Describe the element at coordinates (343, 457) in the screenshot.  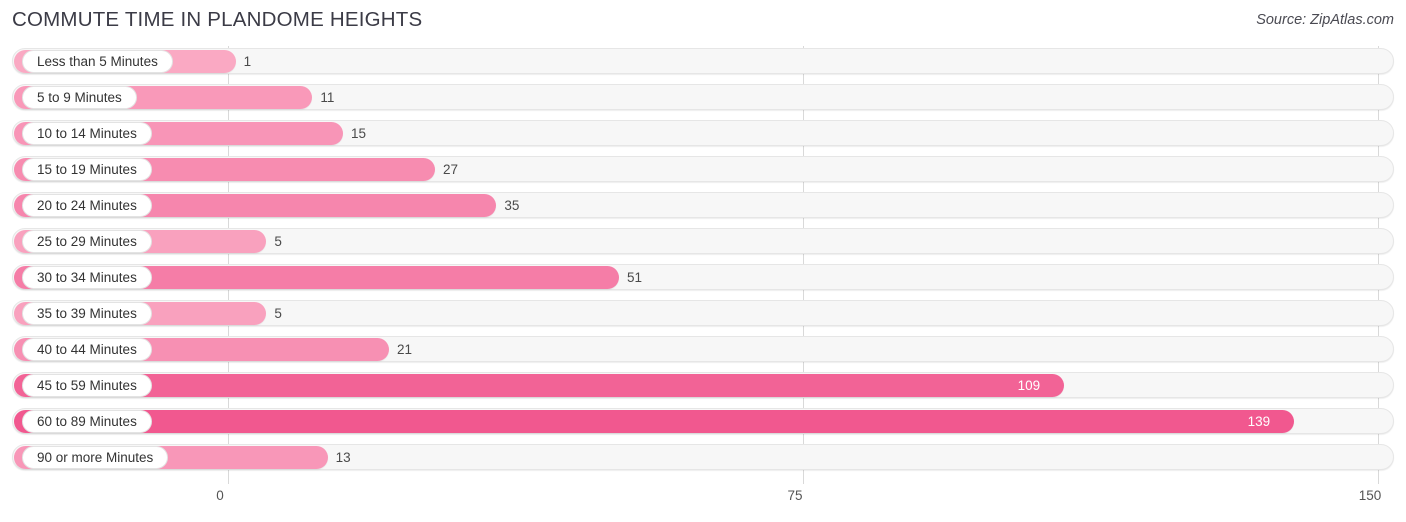
I see `bar-value-label: 13` at that location.